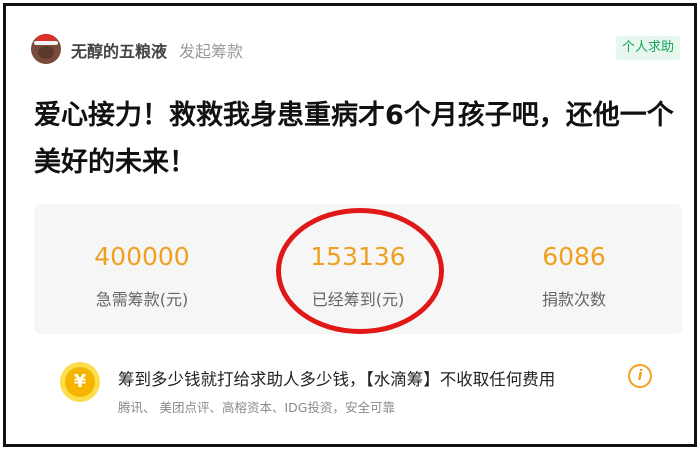 The height and width of the screenshot is (452, 700). I want to click on avatar, so click(46, 49).